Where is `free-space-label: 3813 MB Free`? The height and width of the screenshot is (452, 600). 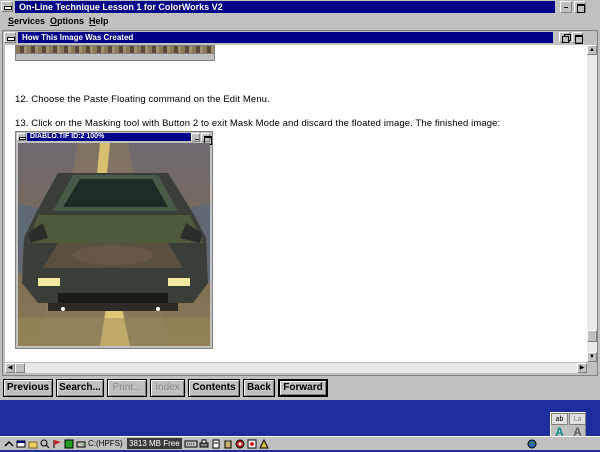 free-space-label: 3813 MB Free is located at coordinates (154, 443).